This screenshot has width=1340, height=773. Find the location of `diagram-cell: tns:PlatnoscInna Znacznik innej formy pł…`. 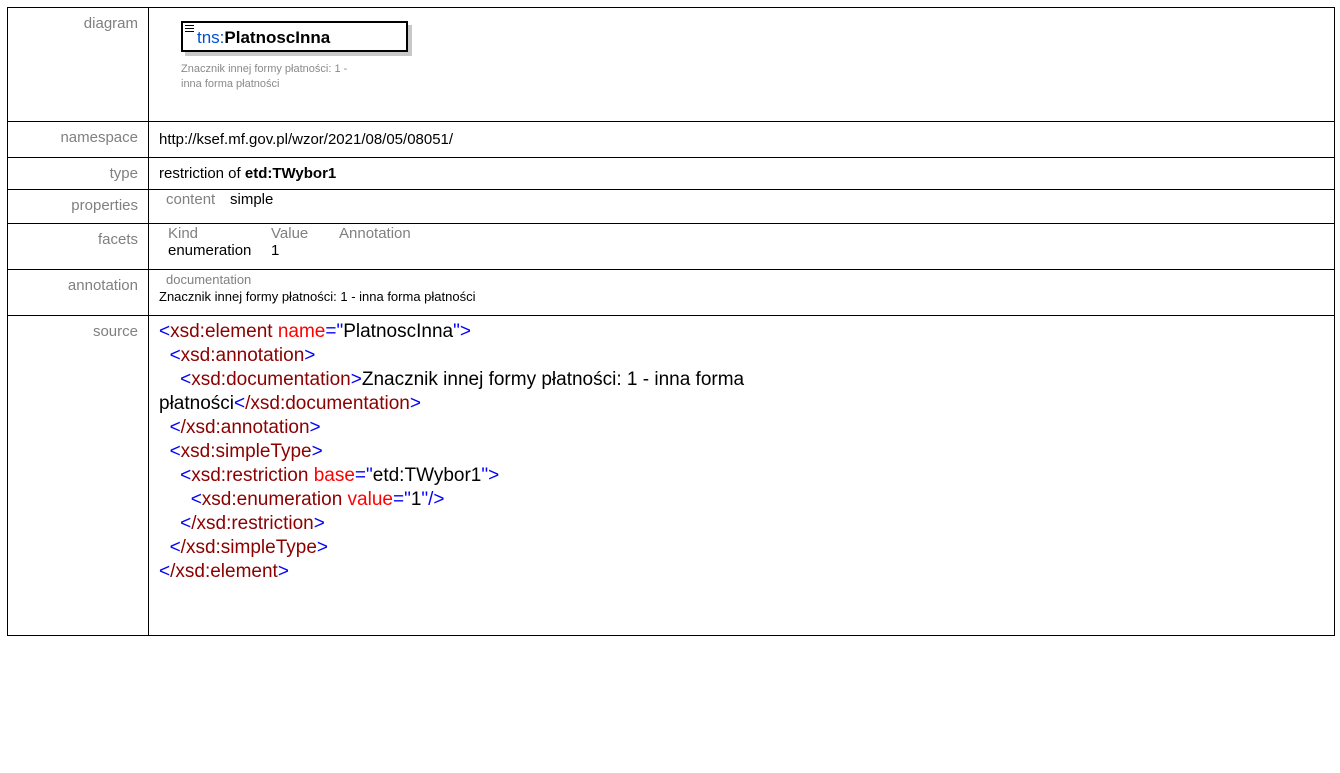

diagram-cell: tns:PlatnoscInna Znacznik innej formy pł… is located at coordinates (741, 64).